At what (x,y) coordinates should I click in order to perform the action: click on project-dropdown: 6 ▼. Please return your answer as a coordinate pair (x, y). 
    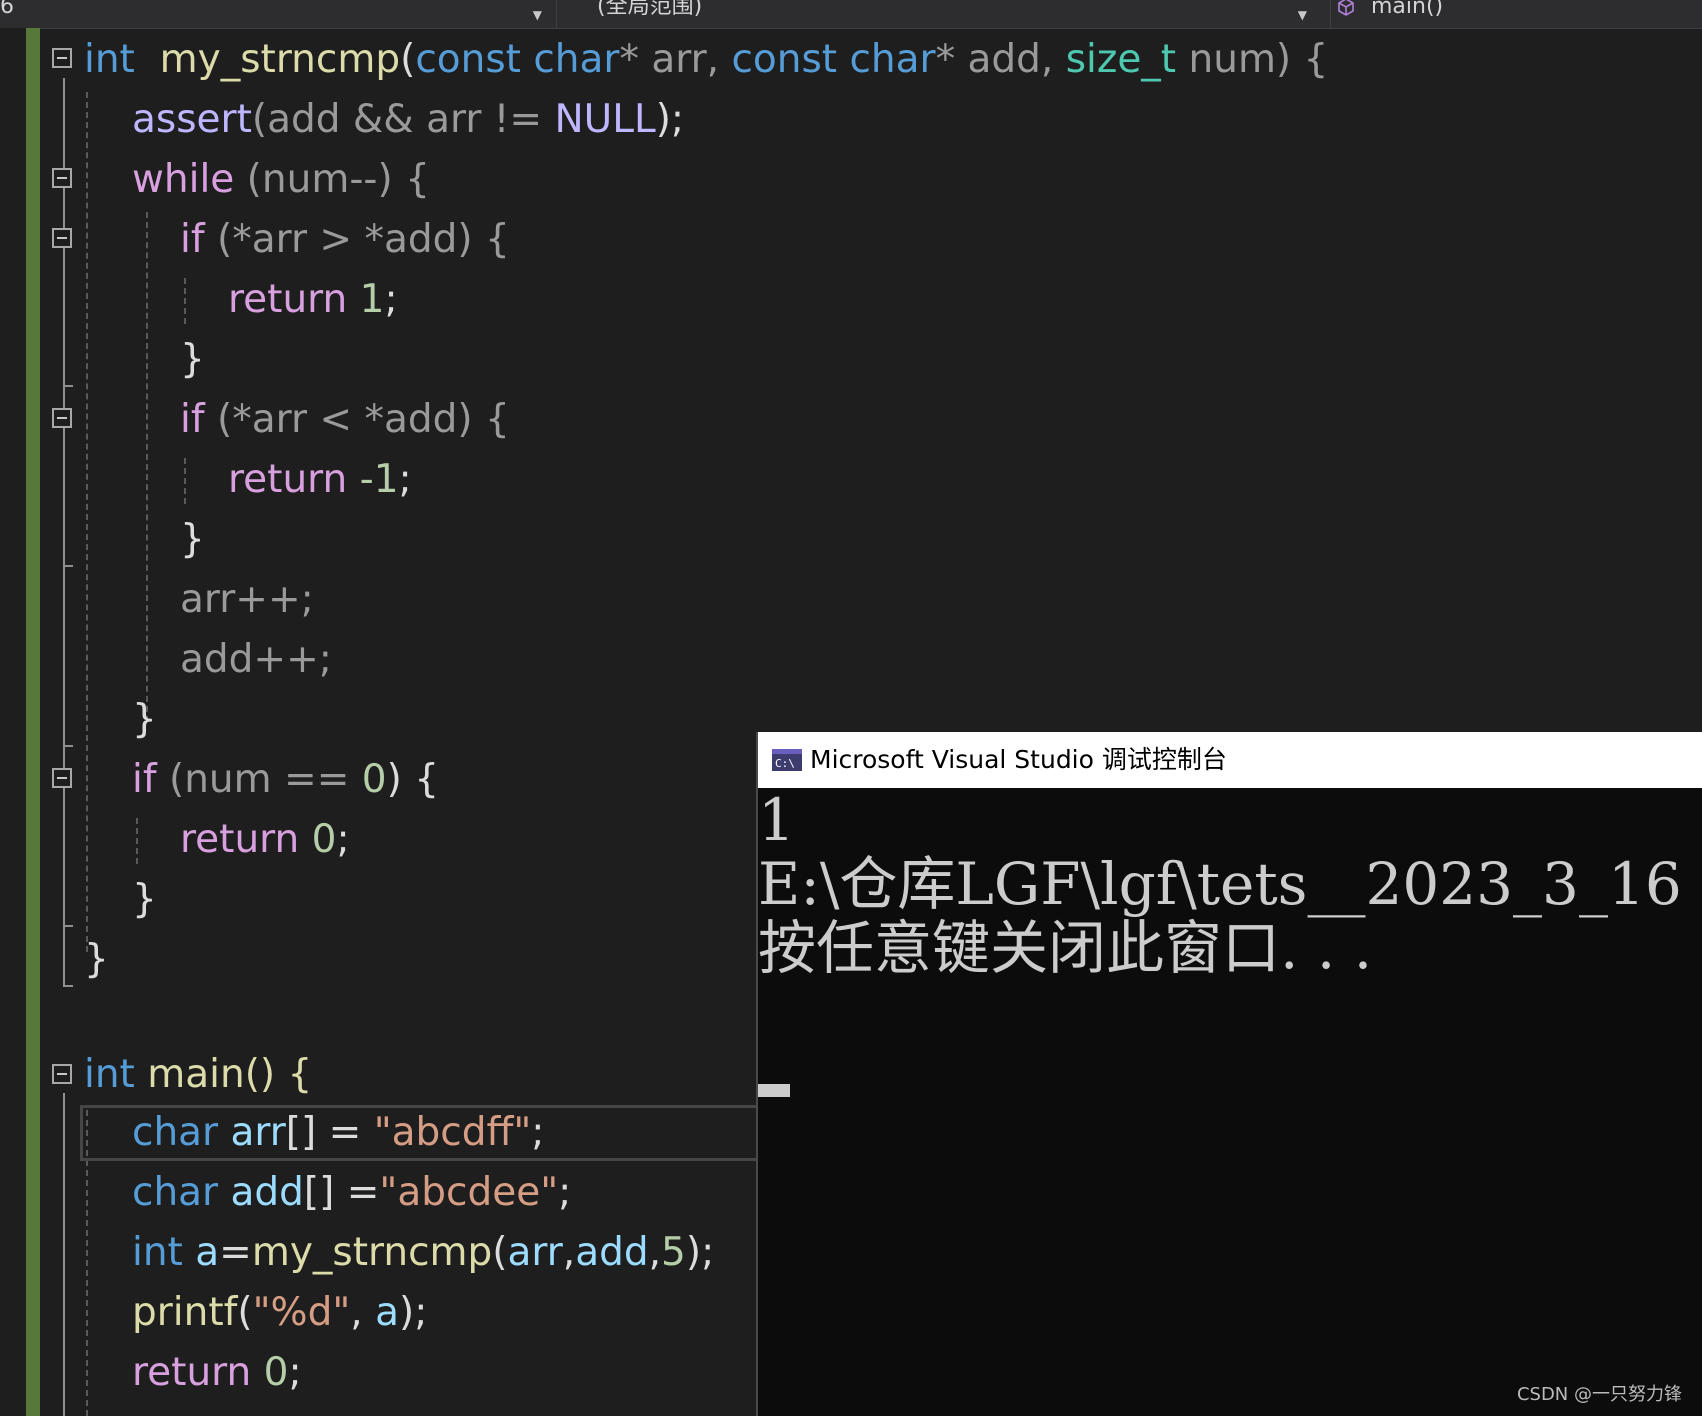
    Looking at the image, I should click on (274, 14).